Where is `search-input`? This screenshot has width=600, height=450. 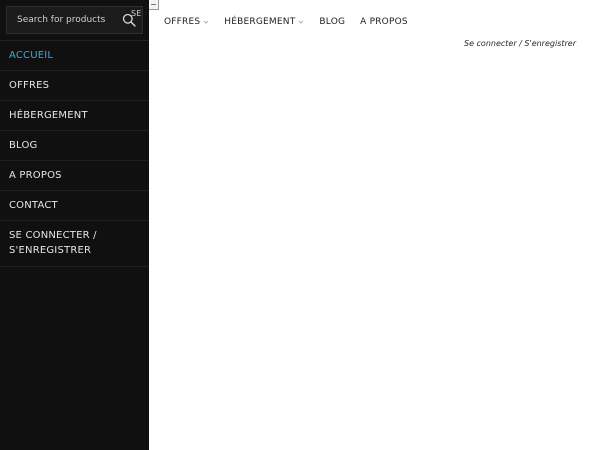 search-input is located at coordinates (62, 20).